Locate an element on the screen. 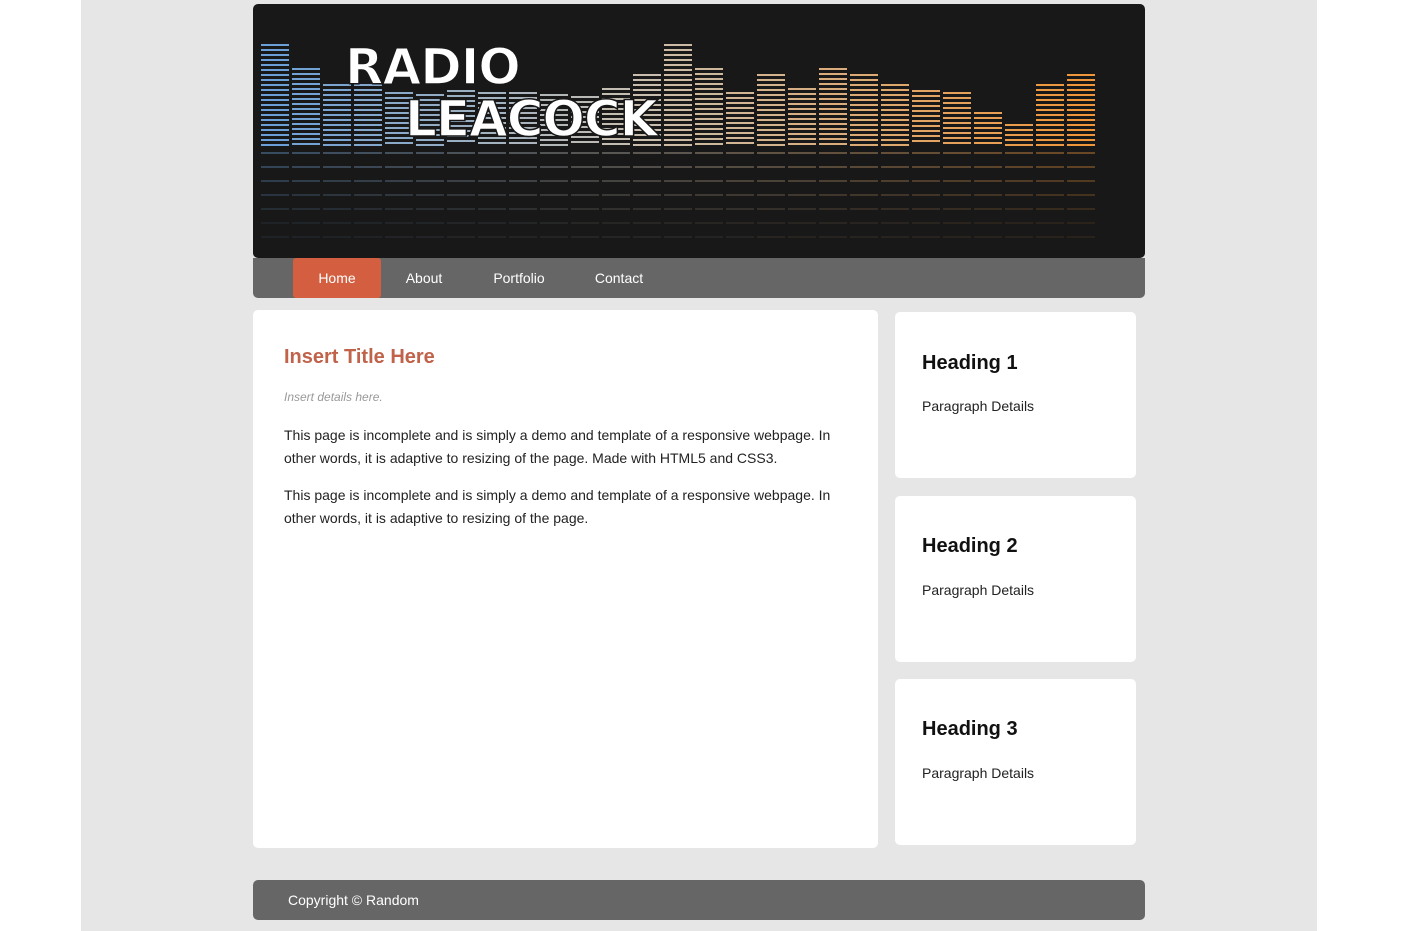 The height and width of the screenshot is (931, 1411). nav-portfolio: Portfolio is located at coordinates (519, 278).